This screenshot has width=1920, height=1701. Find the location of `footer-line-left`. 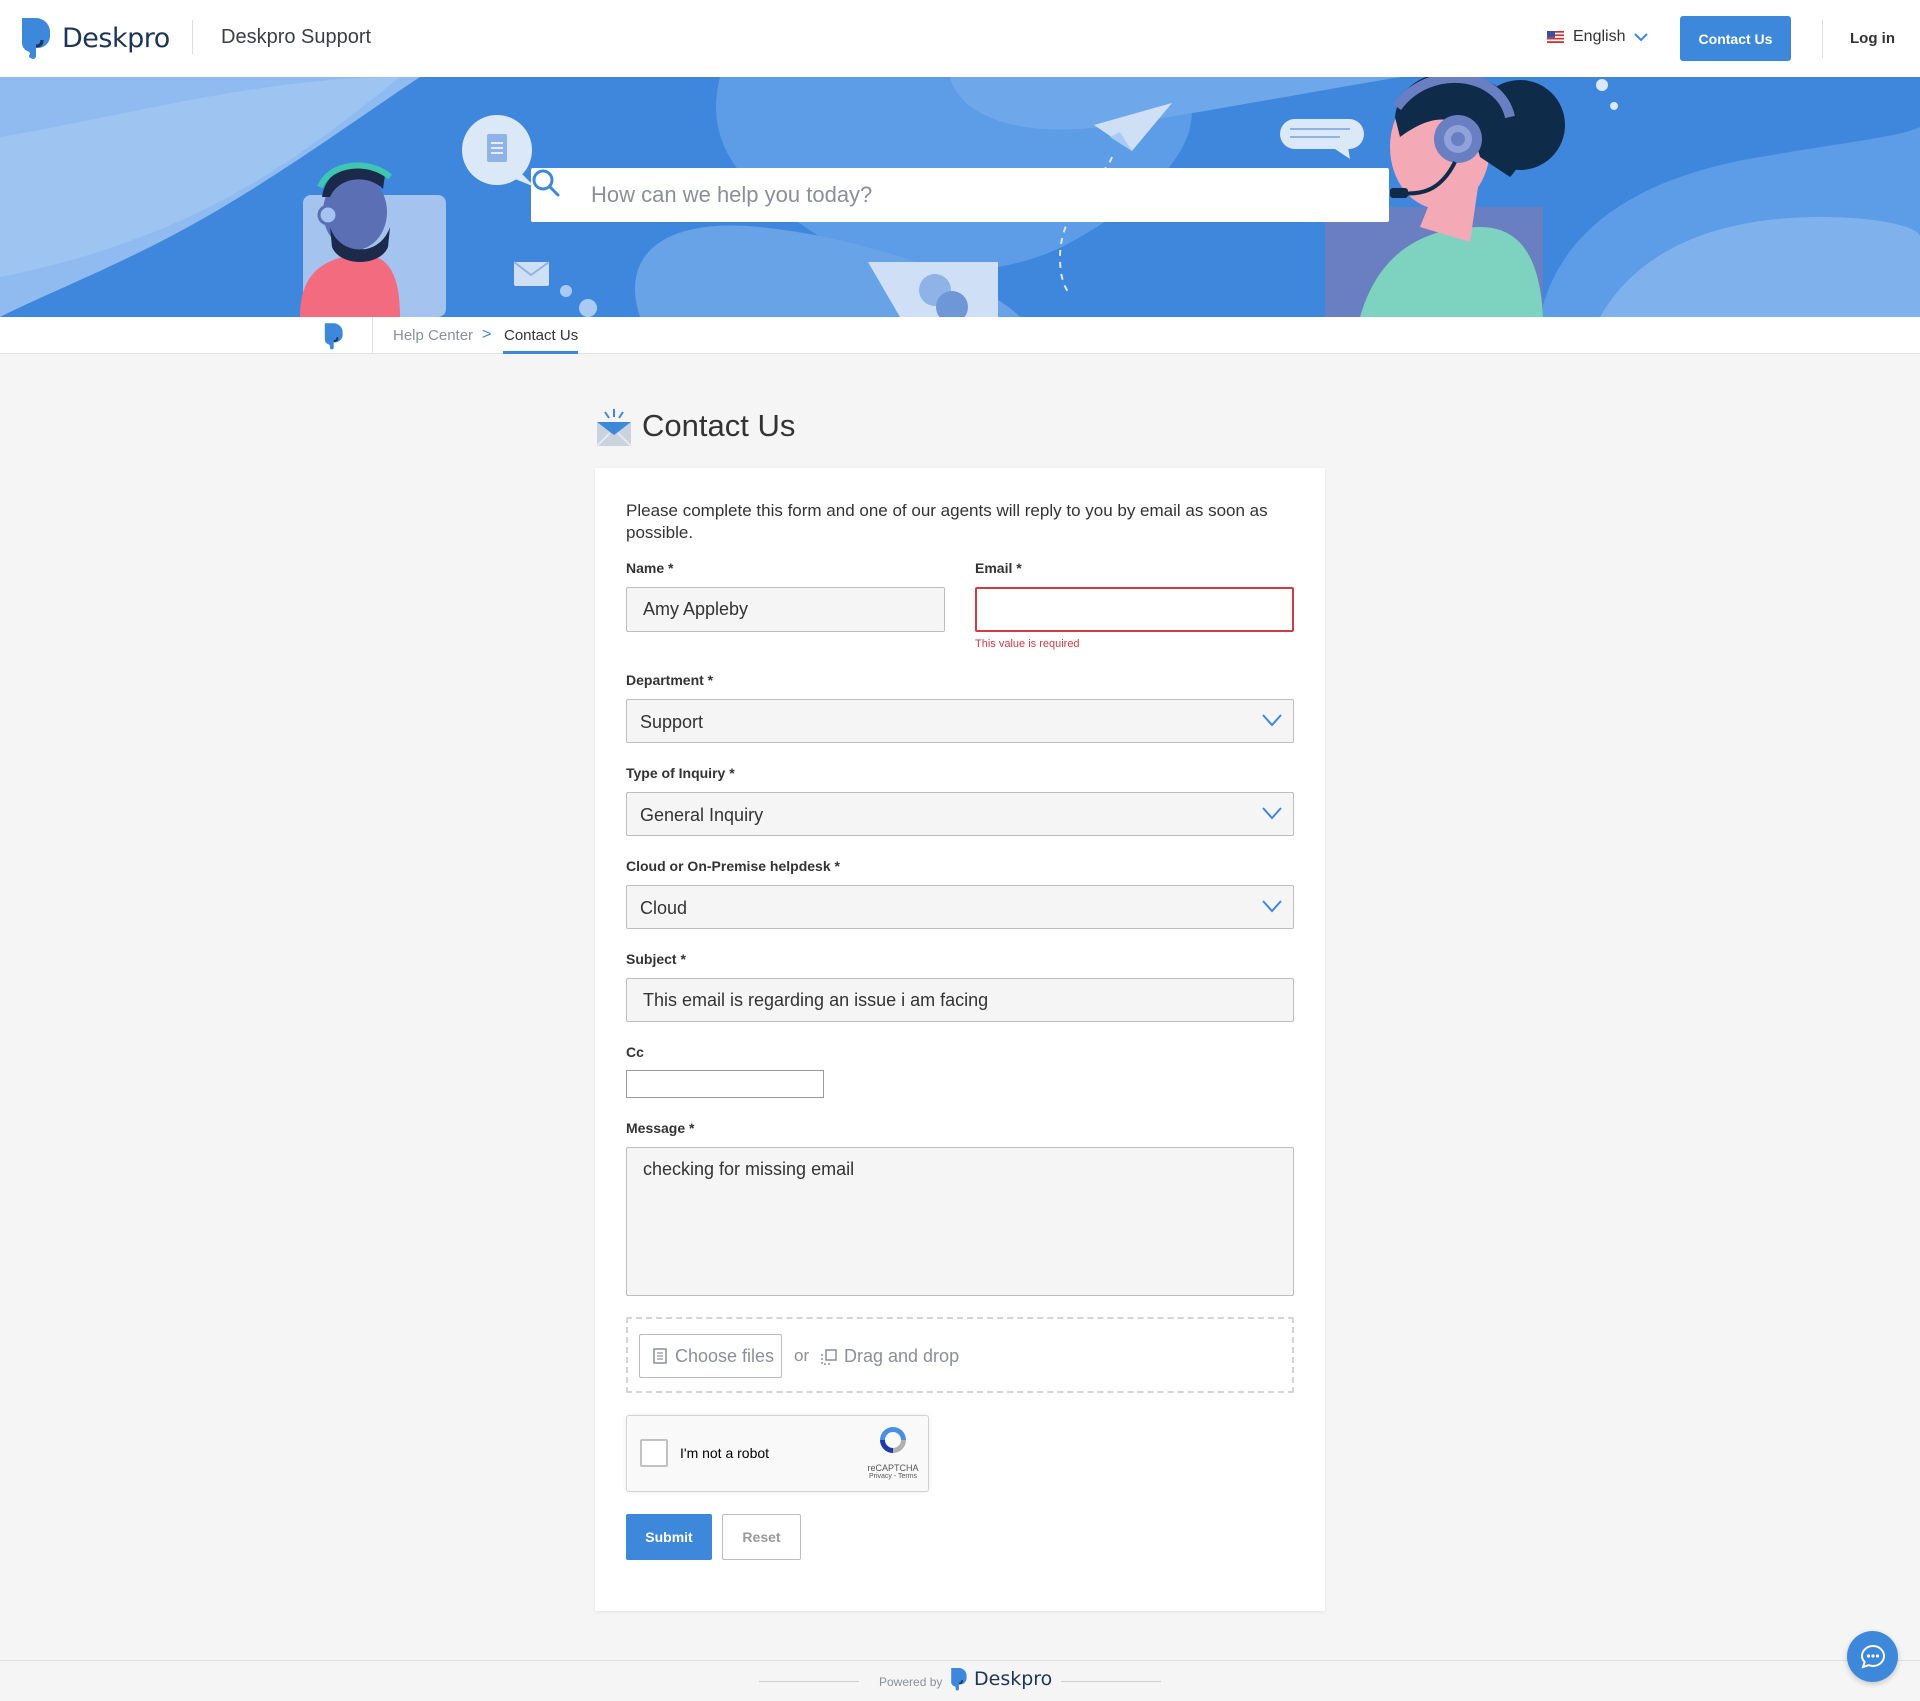

footer-line-left is located at coordinates (809, 1681).